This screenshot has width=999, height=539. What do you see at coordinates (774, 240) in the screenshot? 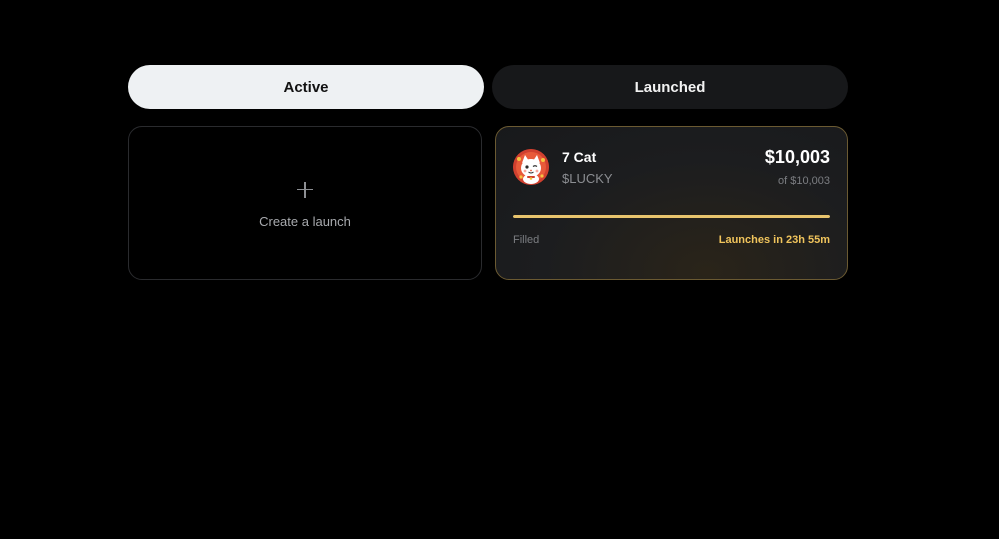
I see `launch-countdown: Launches in 23h 55m` at bounding box center [774, 240].